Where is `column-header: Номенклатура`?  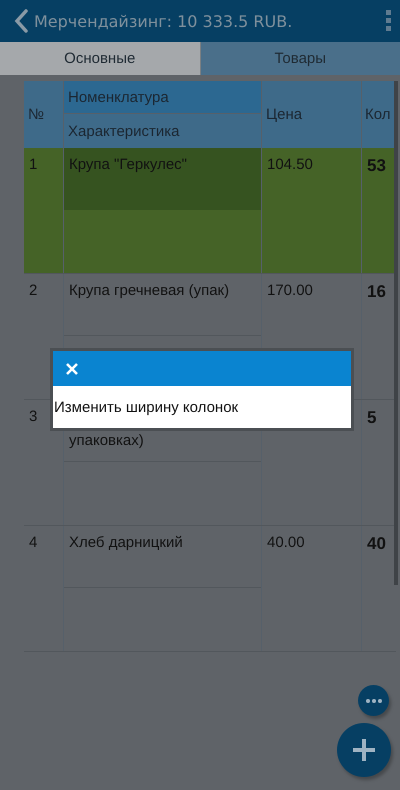 column-header: Номенклатура is located at coordinates (162, 97).